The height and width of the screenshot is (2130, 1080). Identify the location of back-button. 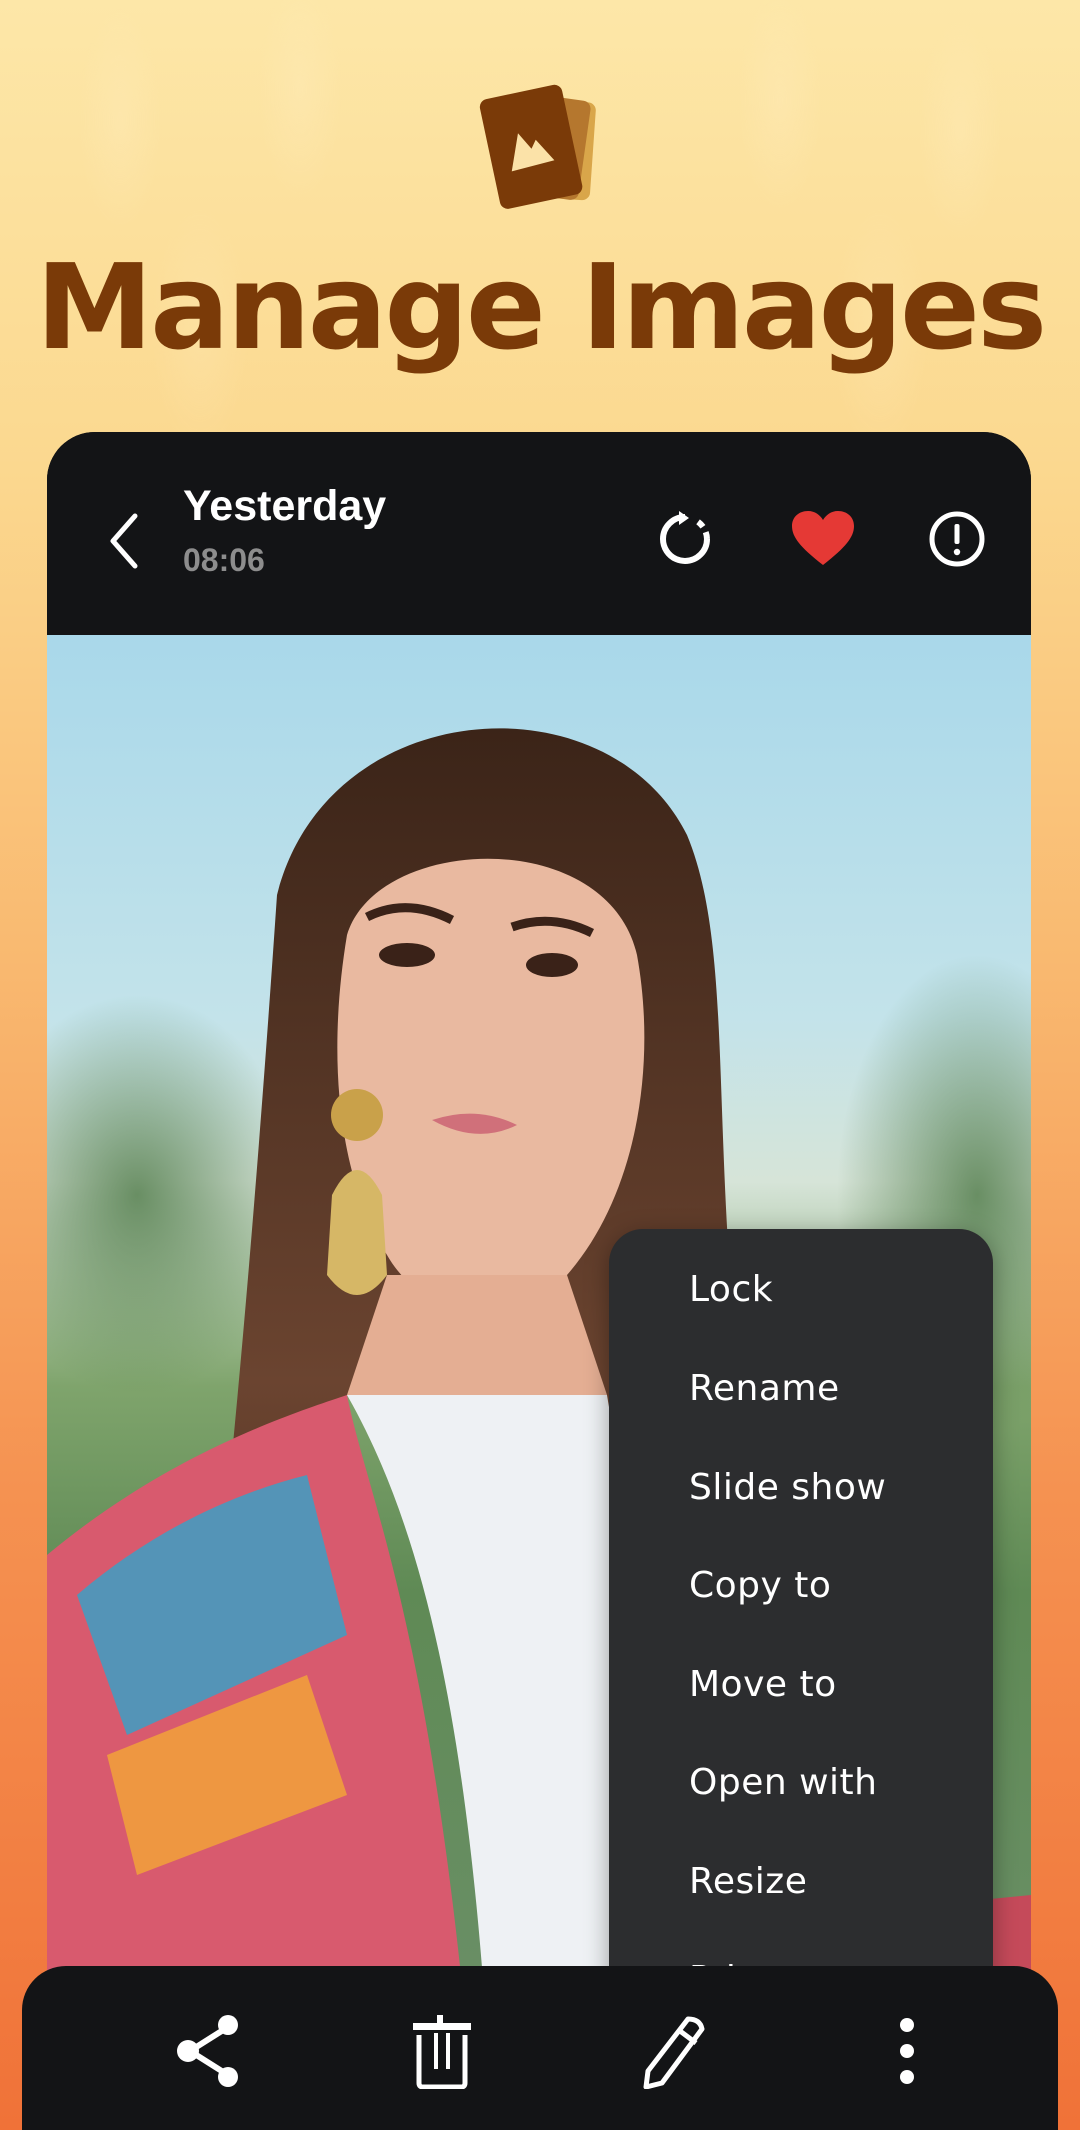
(129, 539).